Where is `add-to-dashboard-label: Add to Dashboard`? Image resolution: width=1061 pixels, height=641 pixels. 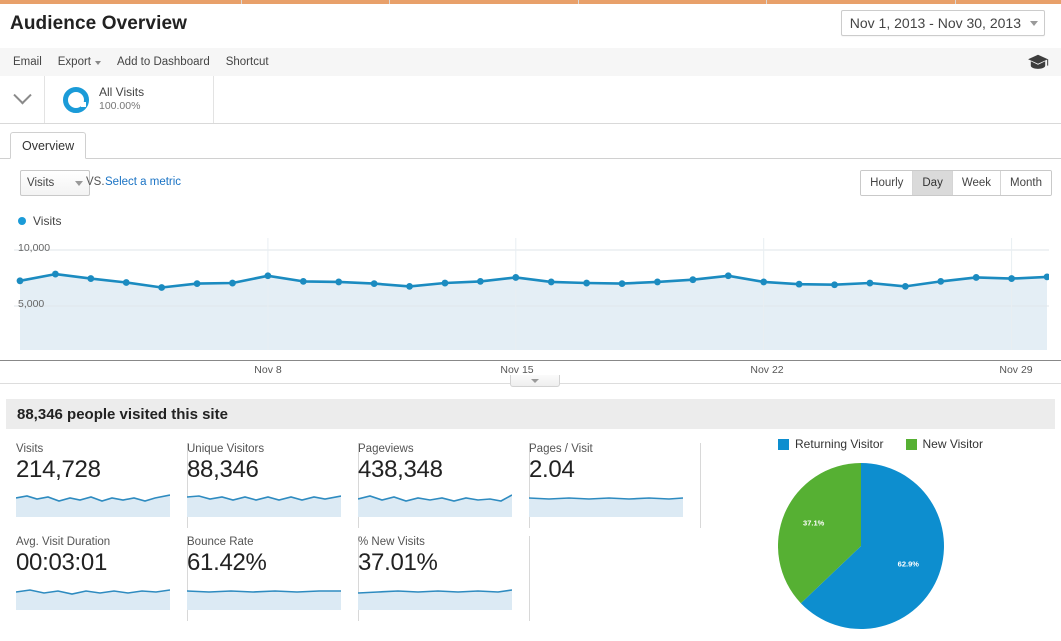 add-to-dashboard-label: Add to Dashboard is located at coordinates (163, 62).